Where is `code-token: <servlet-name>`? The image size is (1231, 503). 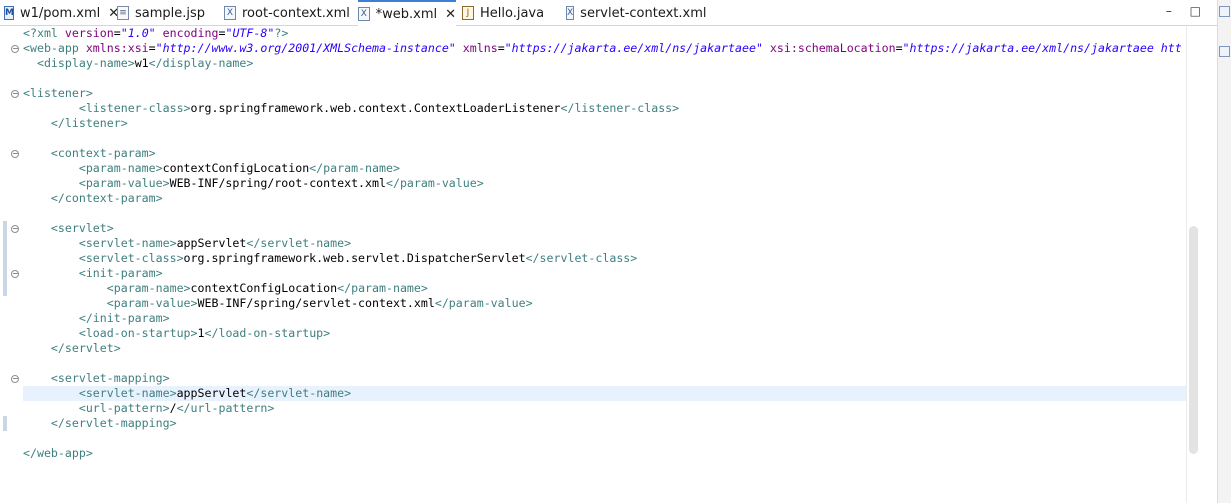
code-token: <servlet-name> is located at coordinates (127, 243).